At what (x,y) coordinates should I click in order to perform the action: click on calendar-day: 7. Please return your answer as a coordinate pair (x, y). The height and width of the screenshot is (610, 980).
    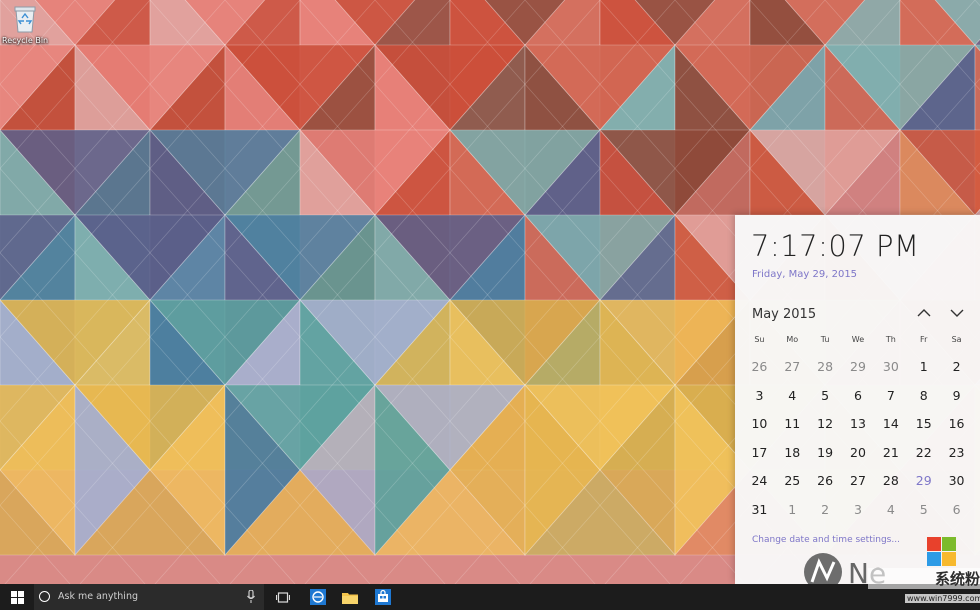
    Looking at the image, I should click on (890, 396).